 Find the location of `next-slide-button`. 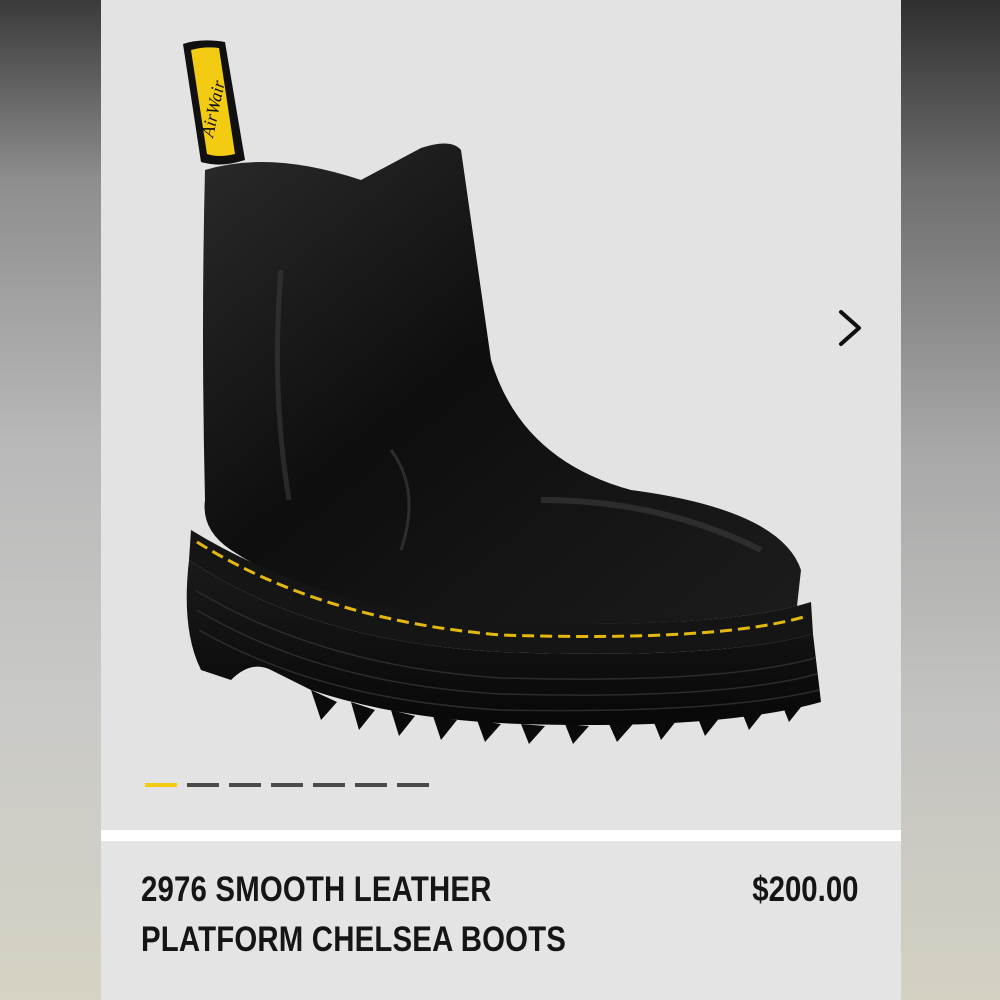

next-slide-button is located at coordinates (849, 328).